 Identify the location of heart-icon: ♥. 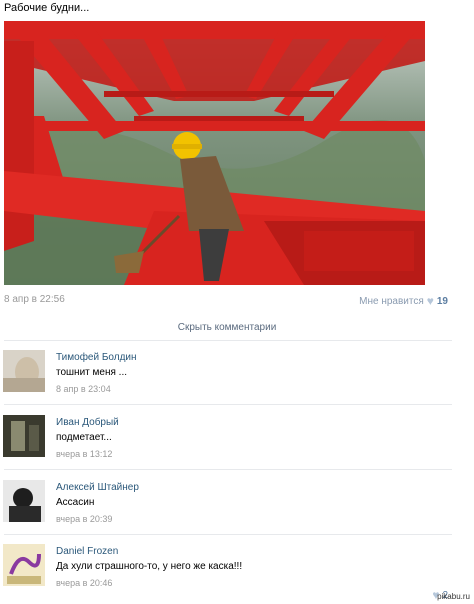
(430, 301).